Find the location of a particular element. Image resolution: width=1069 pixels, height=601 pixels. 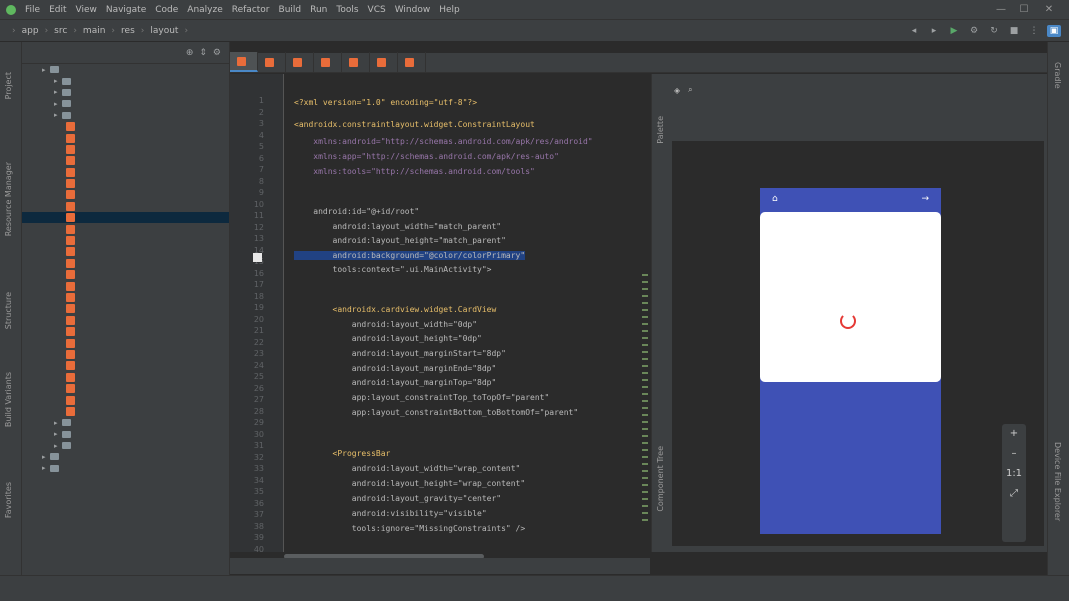

breadcrumb-app: app is located at coordinates (30, 31).